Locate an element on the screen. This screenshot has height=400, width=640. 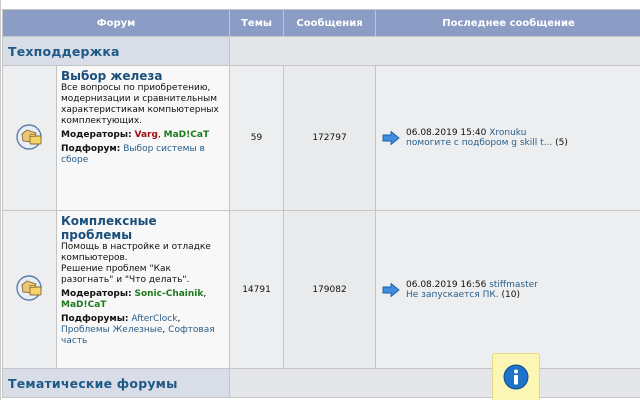
moderator-link: Varg is located at coordinates (145, 135).